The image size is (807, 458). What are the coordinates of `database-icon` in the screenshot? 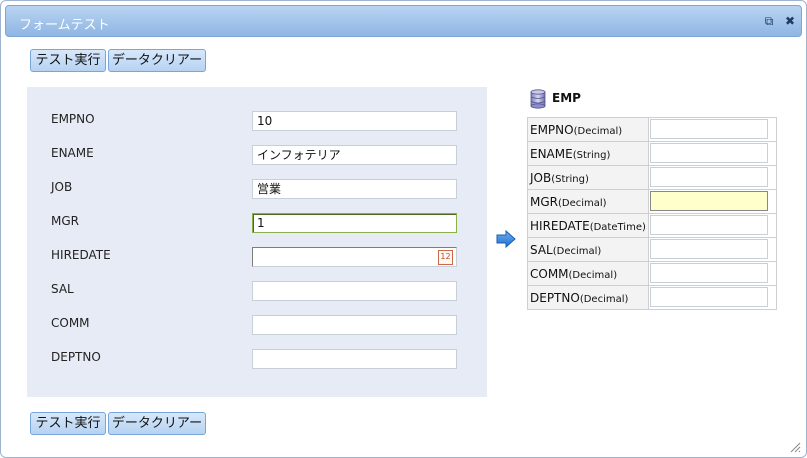 It's located at (538, 99).